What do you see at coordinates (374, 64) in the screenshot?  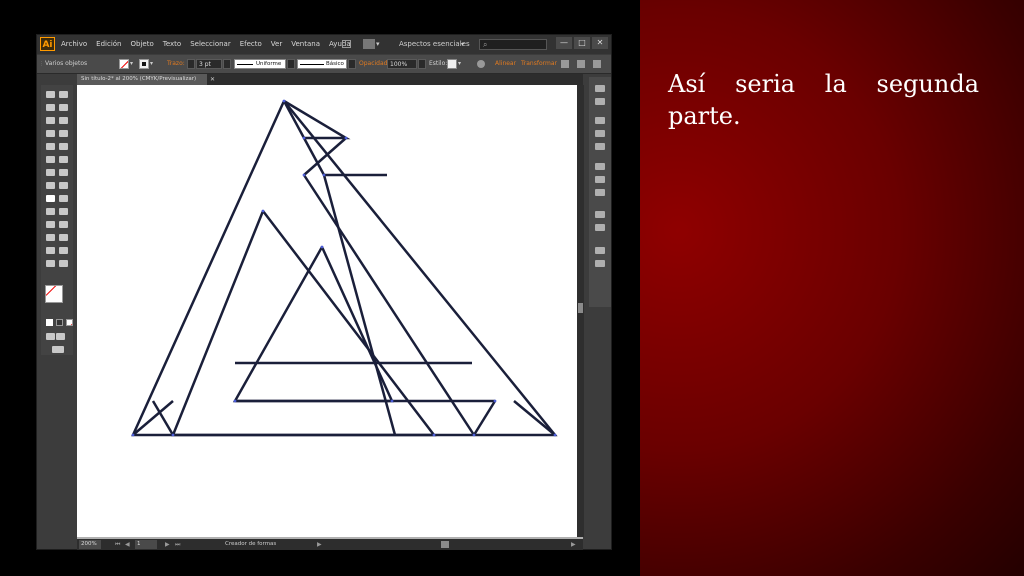 I see `opacity-label: Opacidad:` at bounding box center [374, 64].